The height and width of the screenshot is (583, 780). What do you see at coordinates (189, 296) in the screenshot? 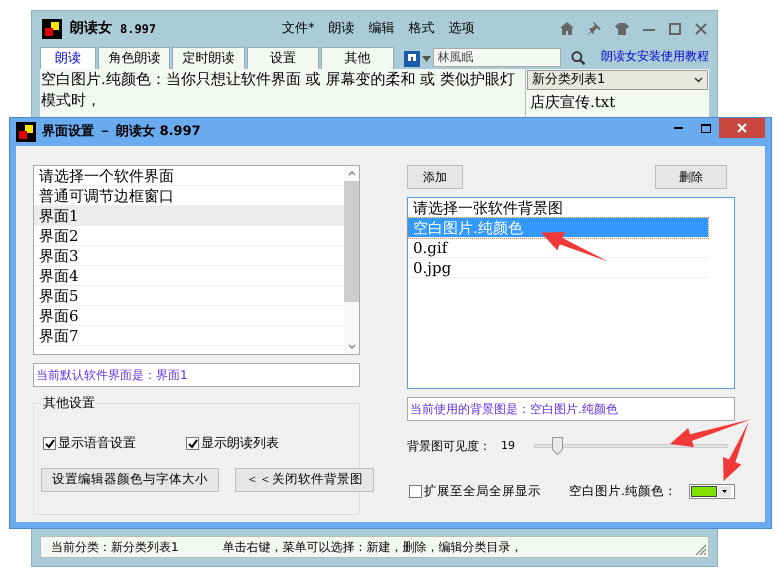
I see `skin-list-item: 界面5` at bounding box center [189, 296].